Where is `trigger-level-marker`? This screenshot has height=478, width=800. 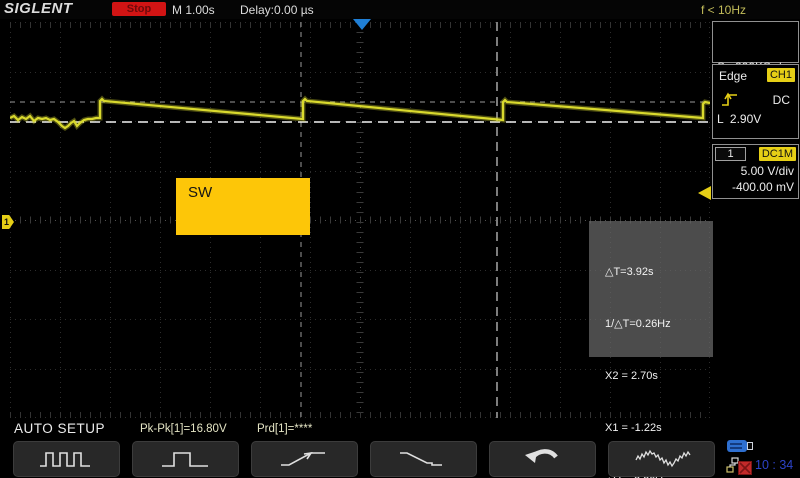
trigger-level-marker is located at coordinates (704, 193).